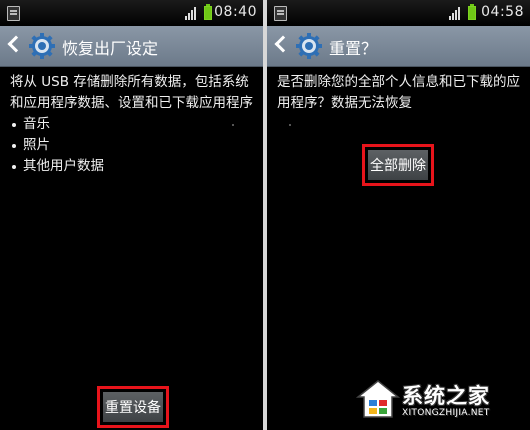  What do you see at coordinates (235, 12) in the screenshot?
I see `status-time: 08:40` at bounding box center [235, 12].